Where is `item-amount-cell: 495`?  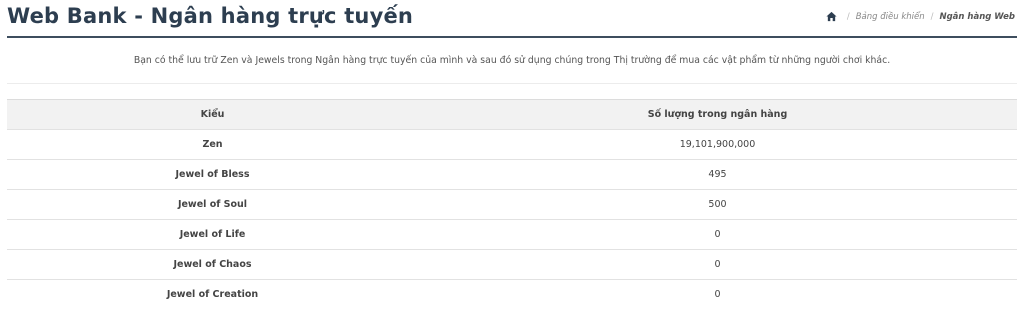 item-amount-cell: 495 is located at coordinates (717, 174).